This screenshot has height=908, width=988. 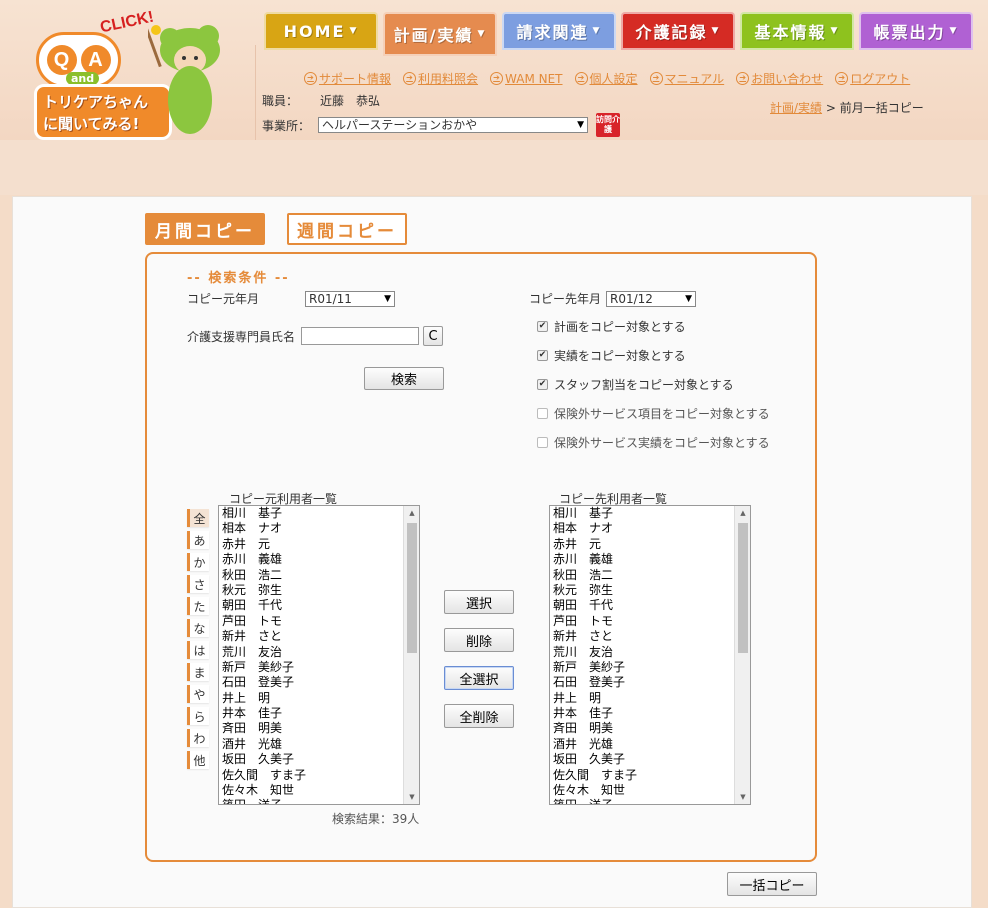 I want to click on source-month-select: R01/11 ▼, so click(x=350, y=299).